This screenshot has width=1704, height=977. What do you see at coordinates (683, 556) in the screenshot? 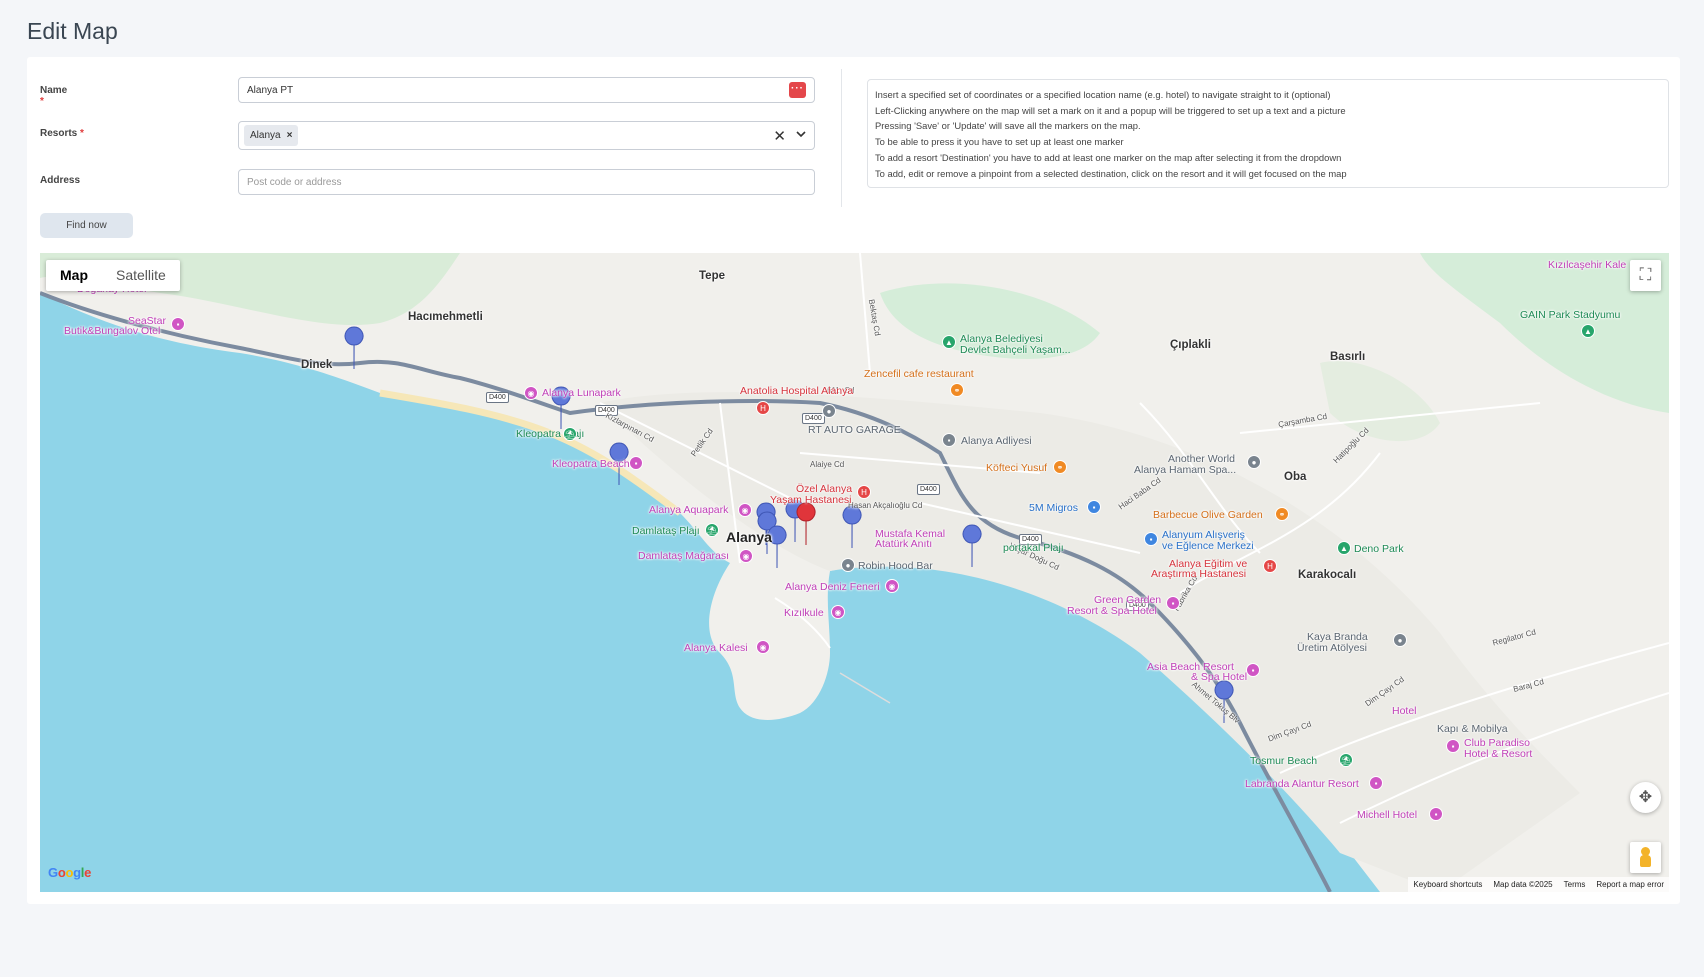
I see `poi-label: Damlataş Mağarası` at bounding box center [683, 556].